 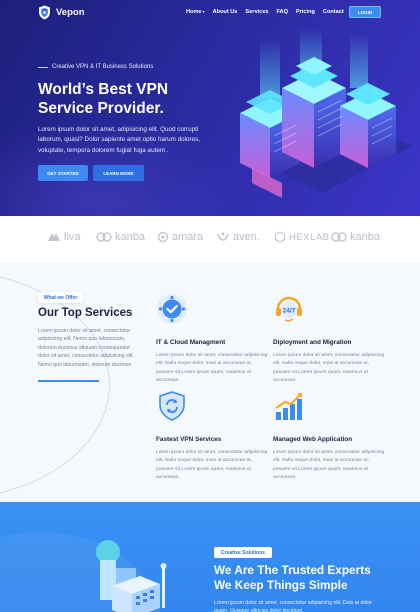 What do you see at coordinates (44, 12) in the screenshot?
I see `shield-logo-icon` at bounding box center [44, 12].